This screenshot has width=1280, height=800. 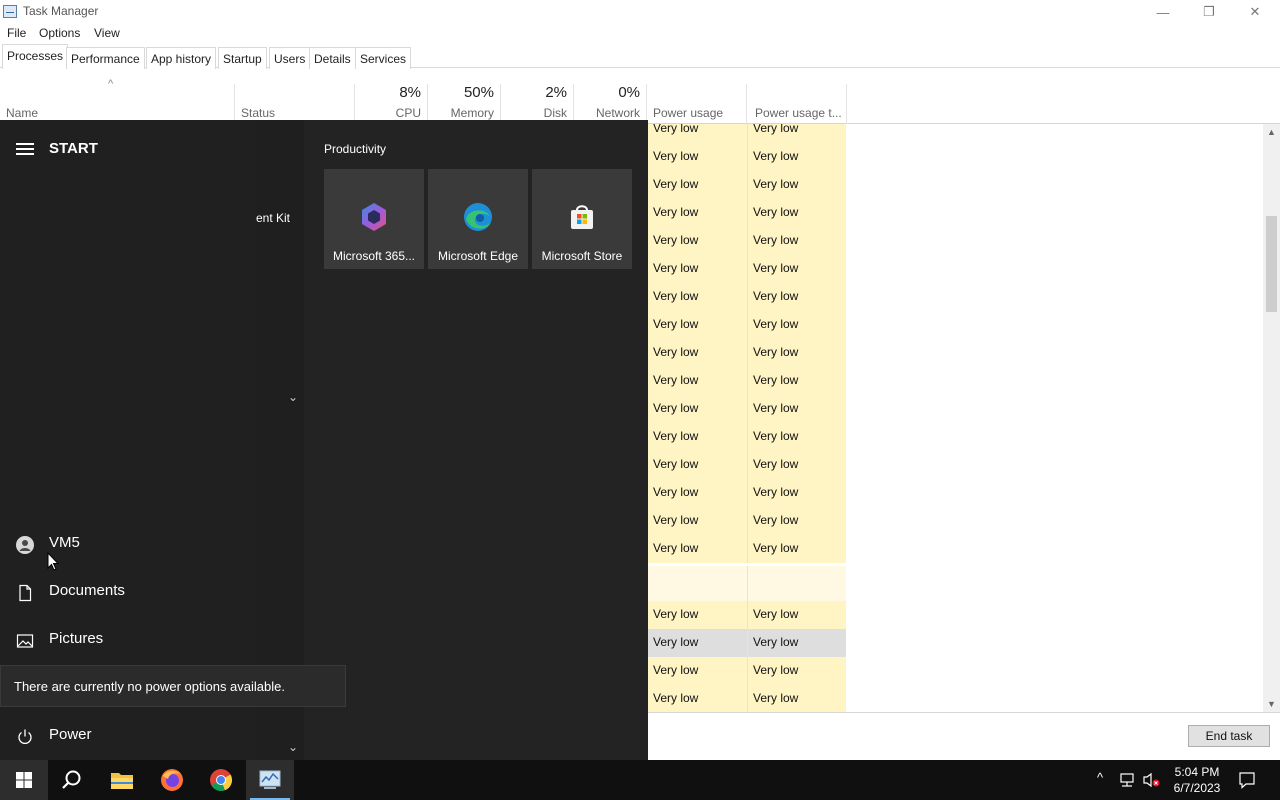 What do you see at coordinates (410, 92) in the screenshot?
I see `cpu-percent: 8%` at bounding box center [410, 92].